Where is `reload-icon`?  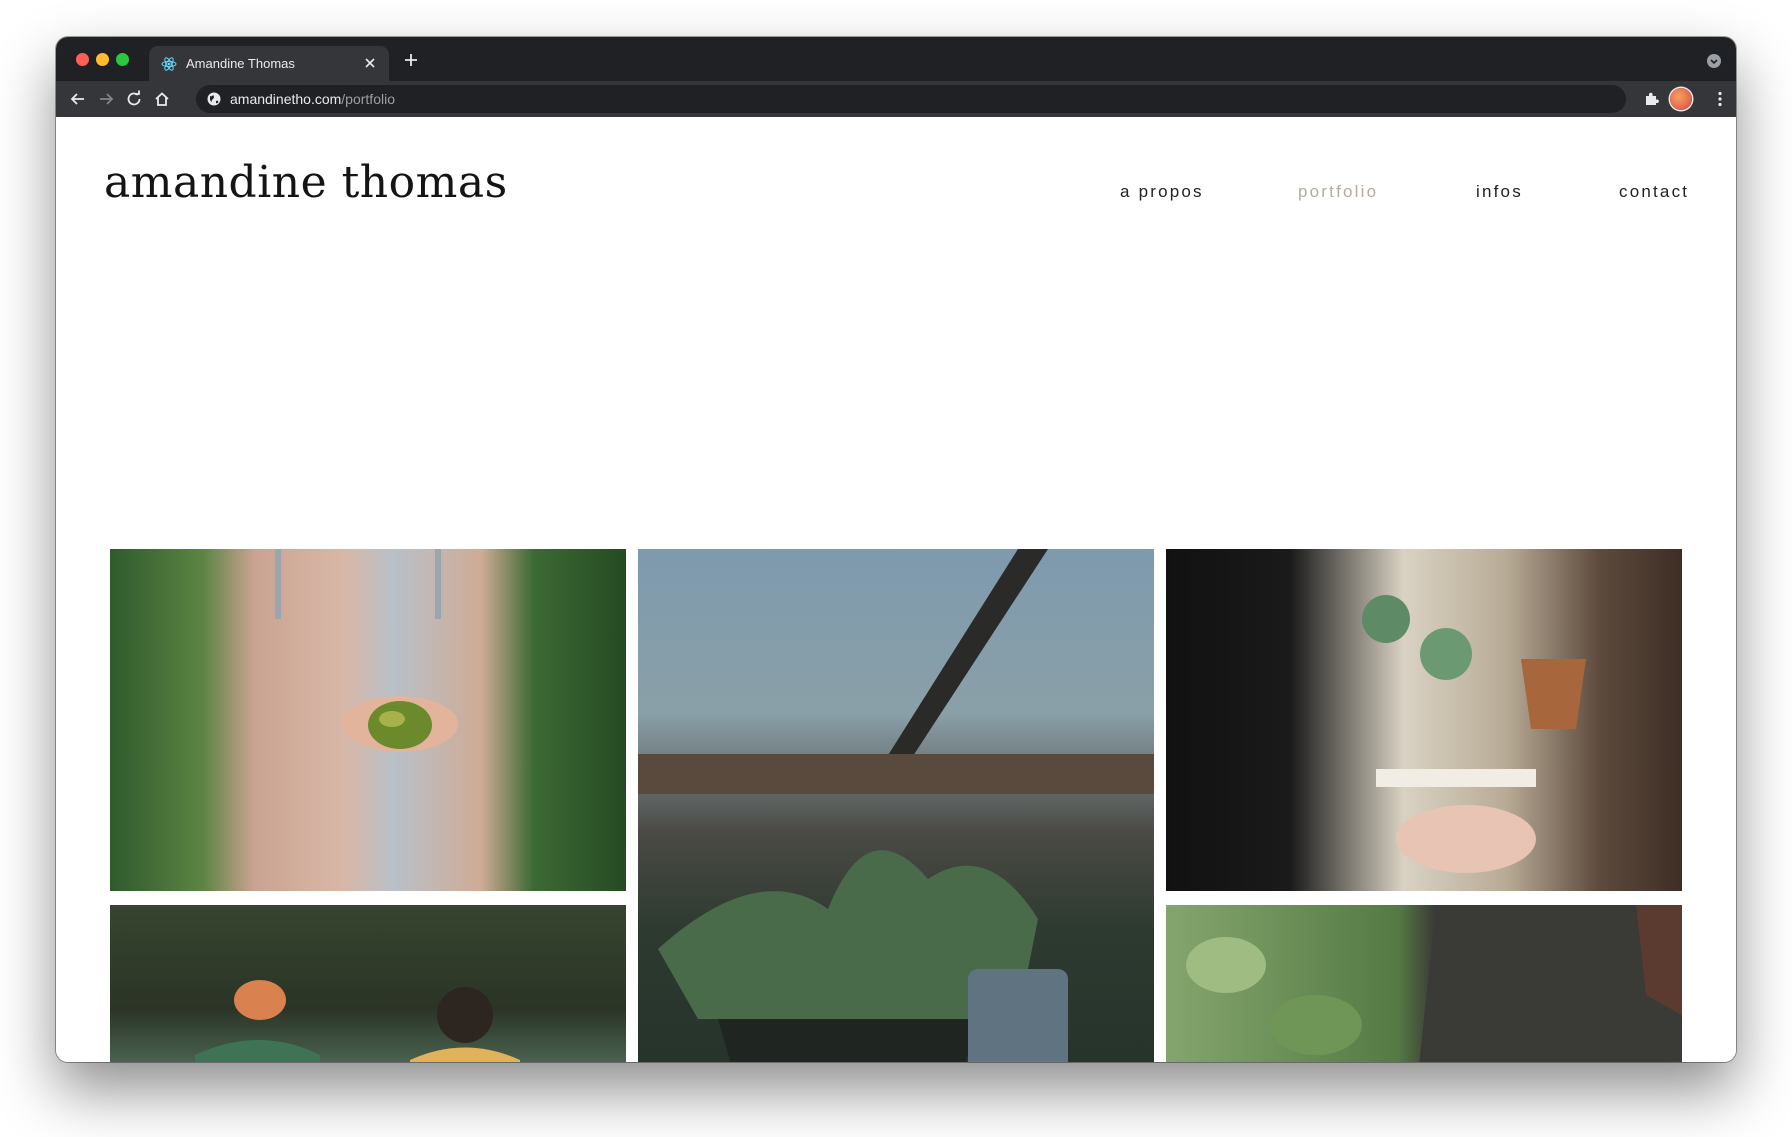 reload-icon is located at coordinates (134, 99).